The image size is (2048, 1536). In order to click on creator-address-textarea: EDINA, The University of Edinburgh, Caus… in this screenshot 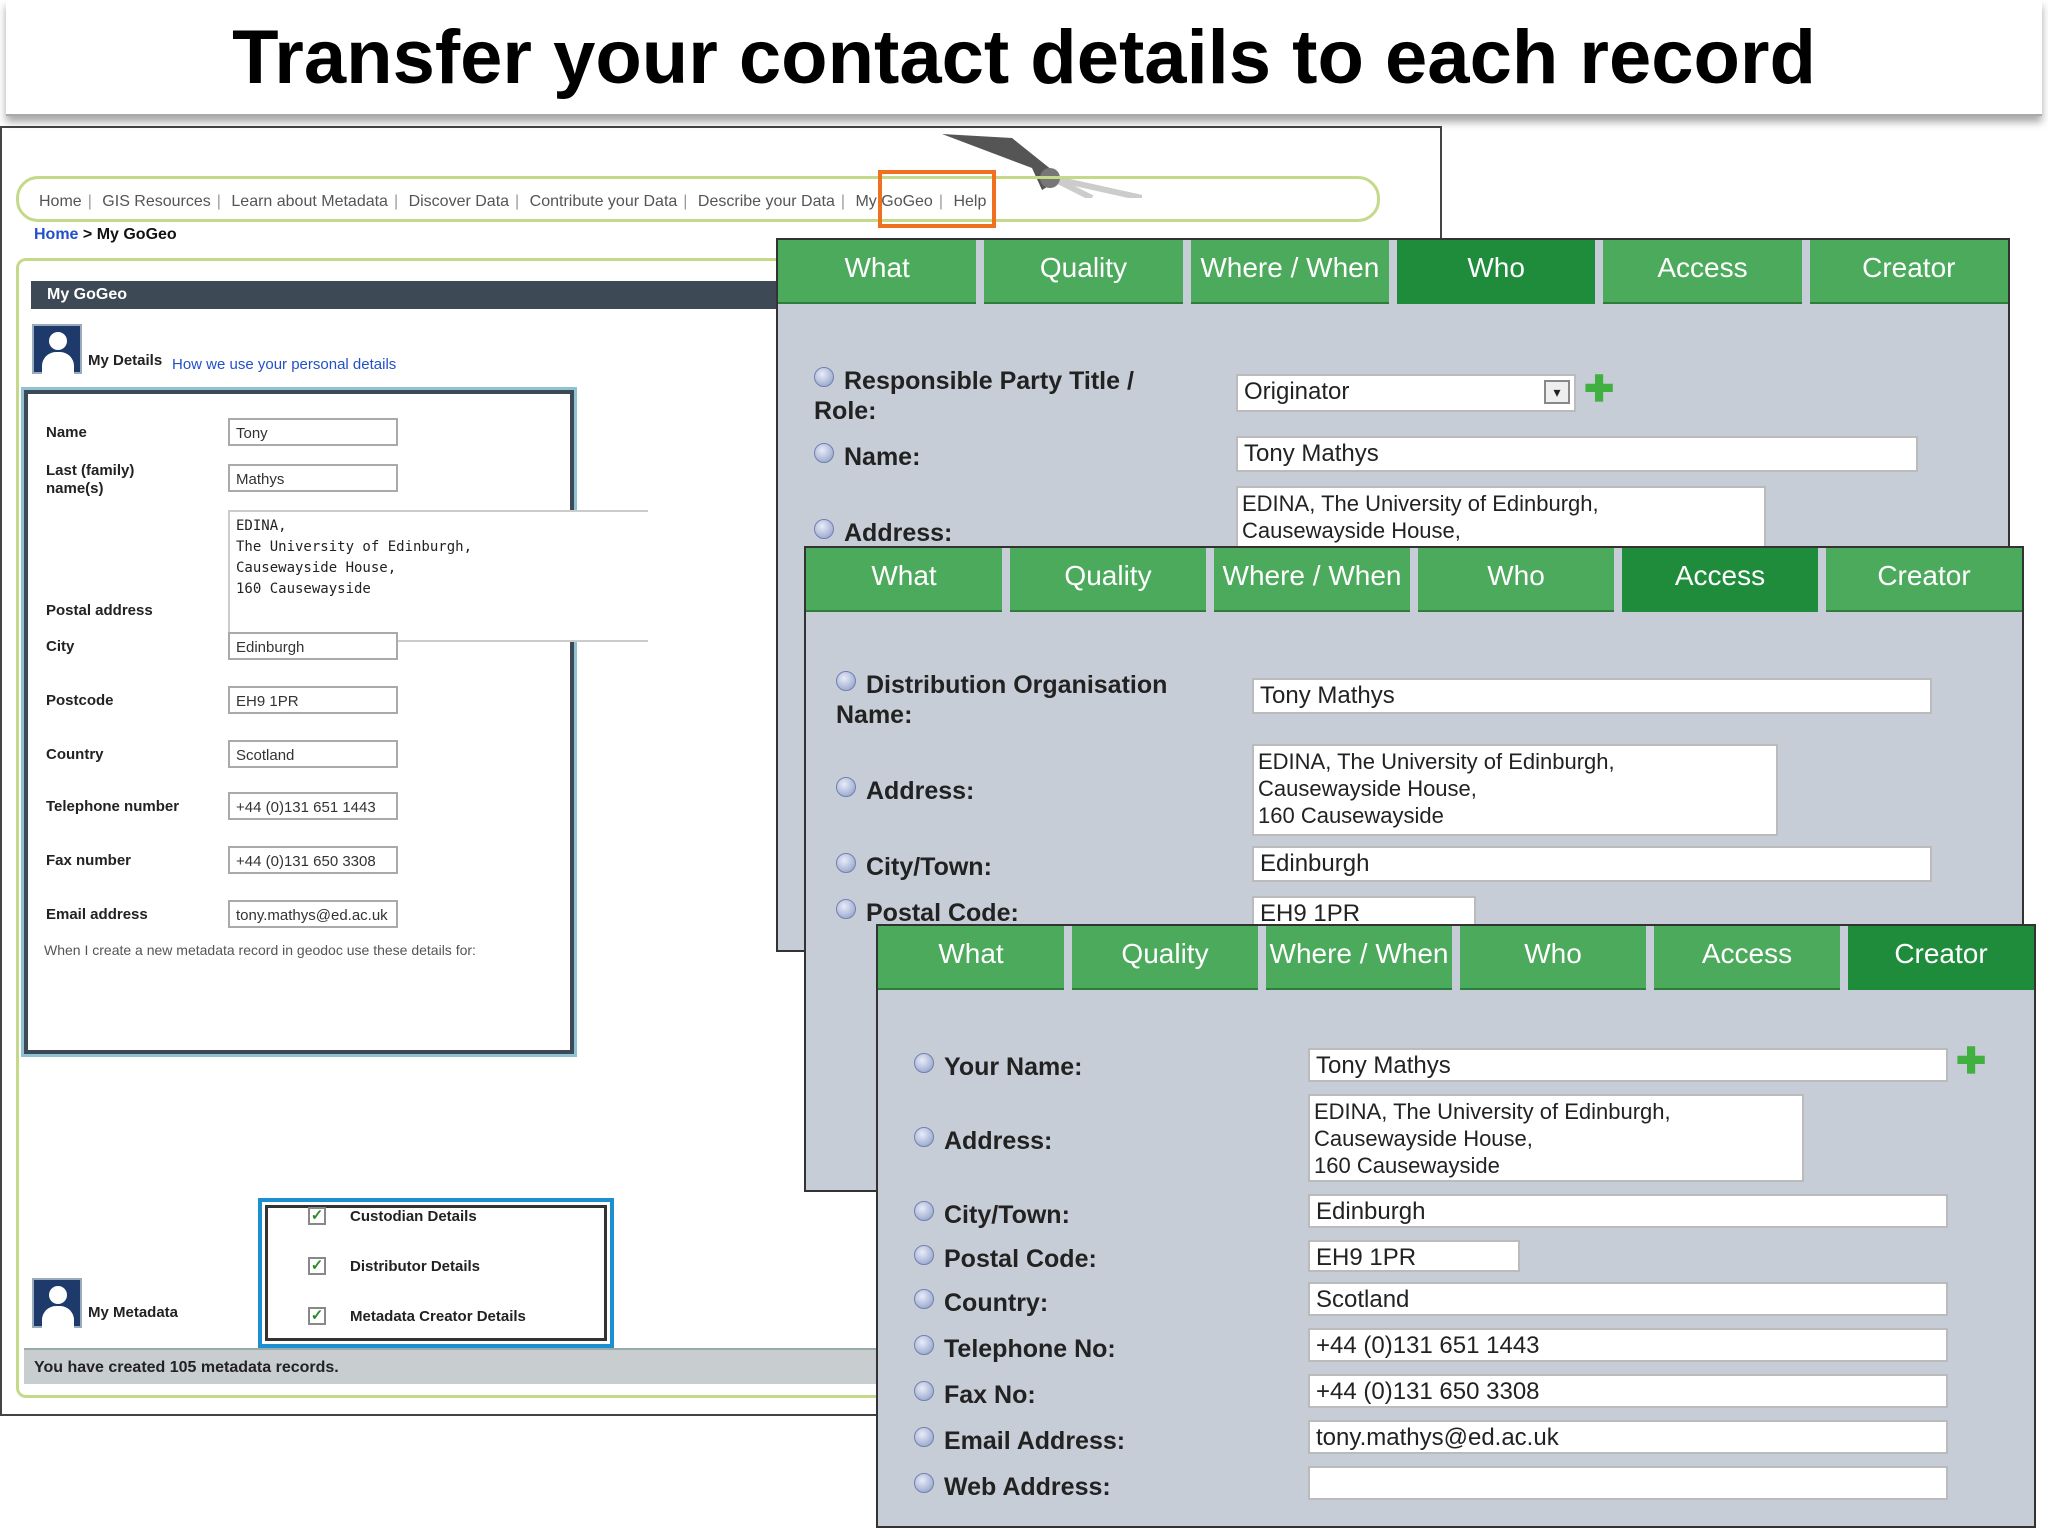, I will do `click(1556, 1138)`.